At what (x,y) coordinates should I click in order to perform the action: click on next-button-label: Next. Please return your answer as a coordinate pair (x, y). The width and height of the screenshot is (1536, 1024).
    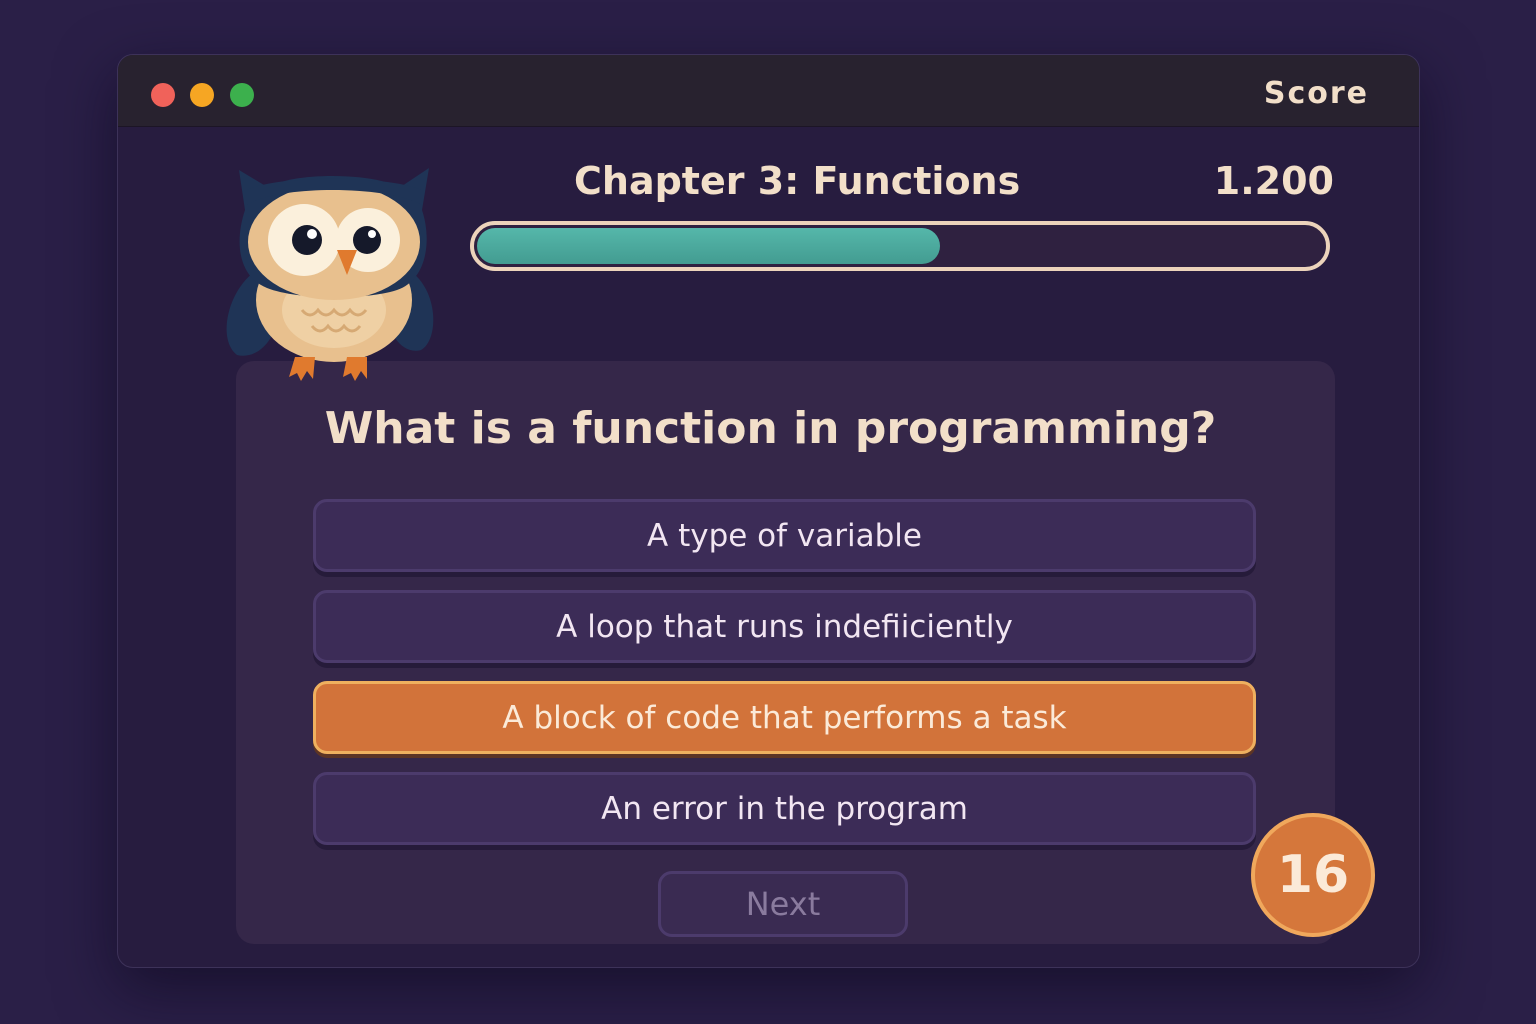
    Looking at the image, I should click on (783, 904).